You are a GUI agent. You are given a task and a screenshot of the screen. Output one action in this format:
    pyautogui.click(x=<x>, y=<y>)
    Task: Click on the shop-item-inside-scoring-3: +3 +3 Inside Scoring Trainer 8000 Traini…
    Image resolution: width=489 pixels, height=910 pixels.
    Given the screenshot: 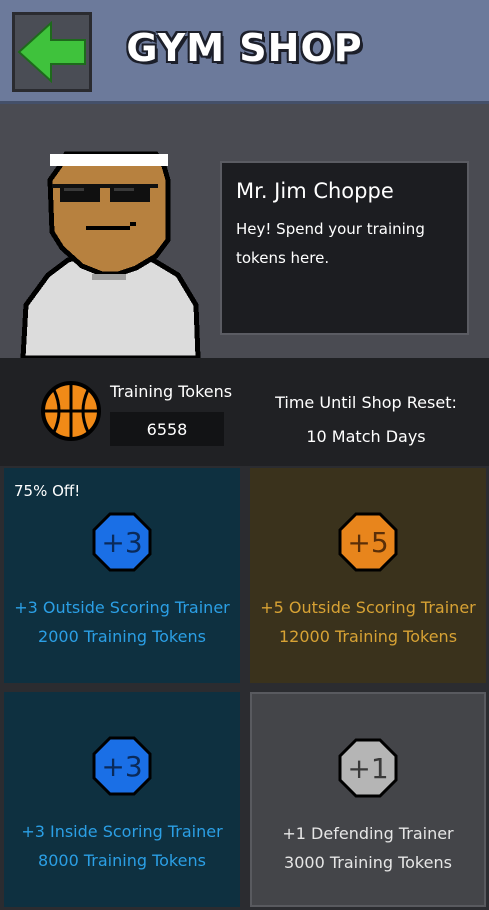 What is the action you would take?
    pyautogui.click(x=122, y=799)
    